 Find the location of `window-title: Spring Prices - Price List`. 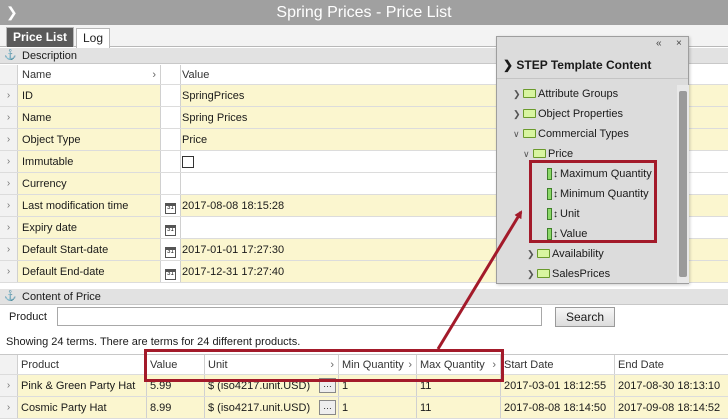

window-title: Spring Prices - Price List is located at coordinates (364, 12).